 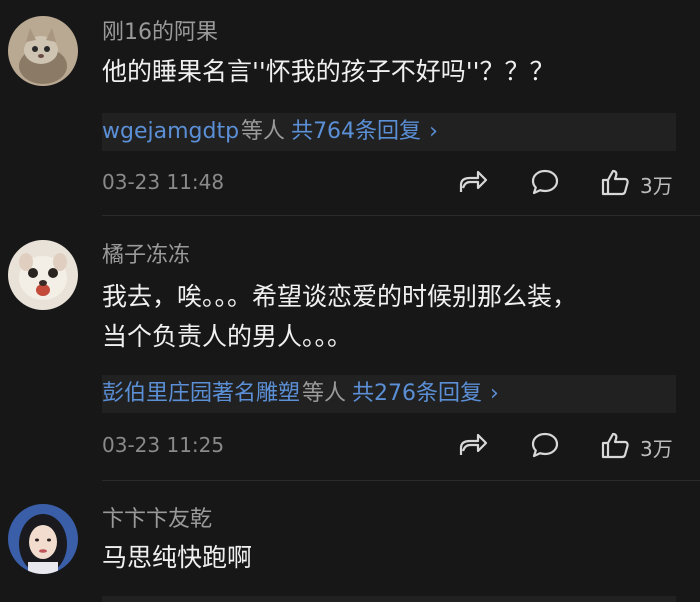 What do you see at coordinates (356, 131) in the screenshot?
I see `reply-count-link: 共764条回复` at bounding box center [356, 131].